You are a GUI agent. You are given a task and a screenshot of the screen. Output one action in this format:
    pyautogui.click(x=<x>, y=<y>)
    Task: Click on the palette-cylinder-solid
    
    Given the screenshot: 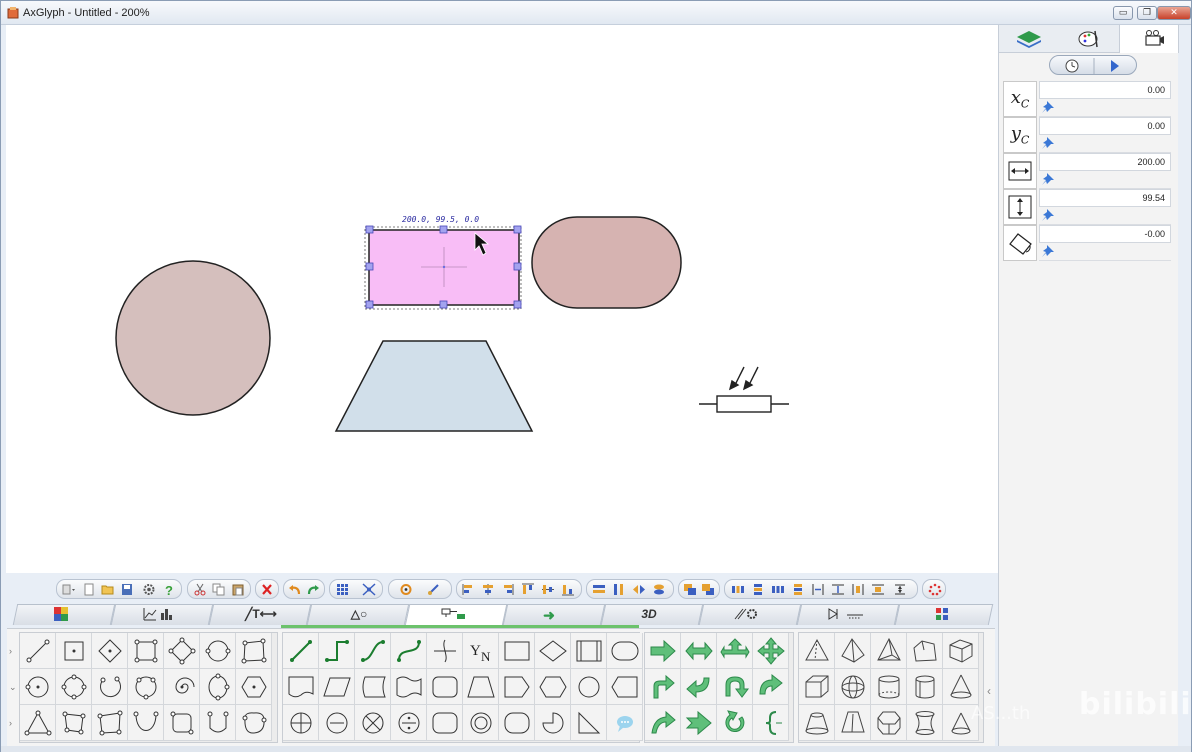 What is the action you would take?
    pyautogui.click(x=925, y=687)
    